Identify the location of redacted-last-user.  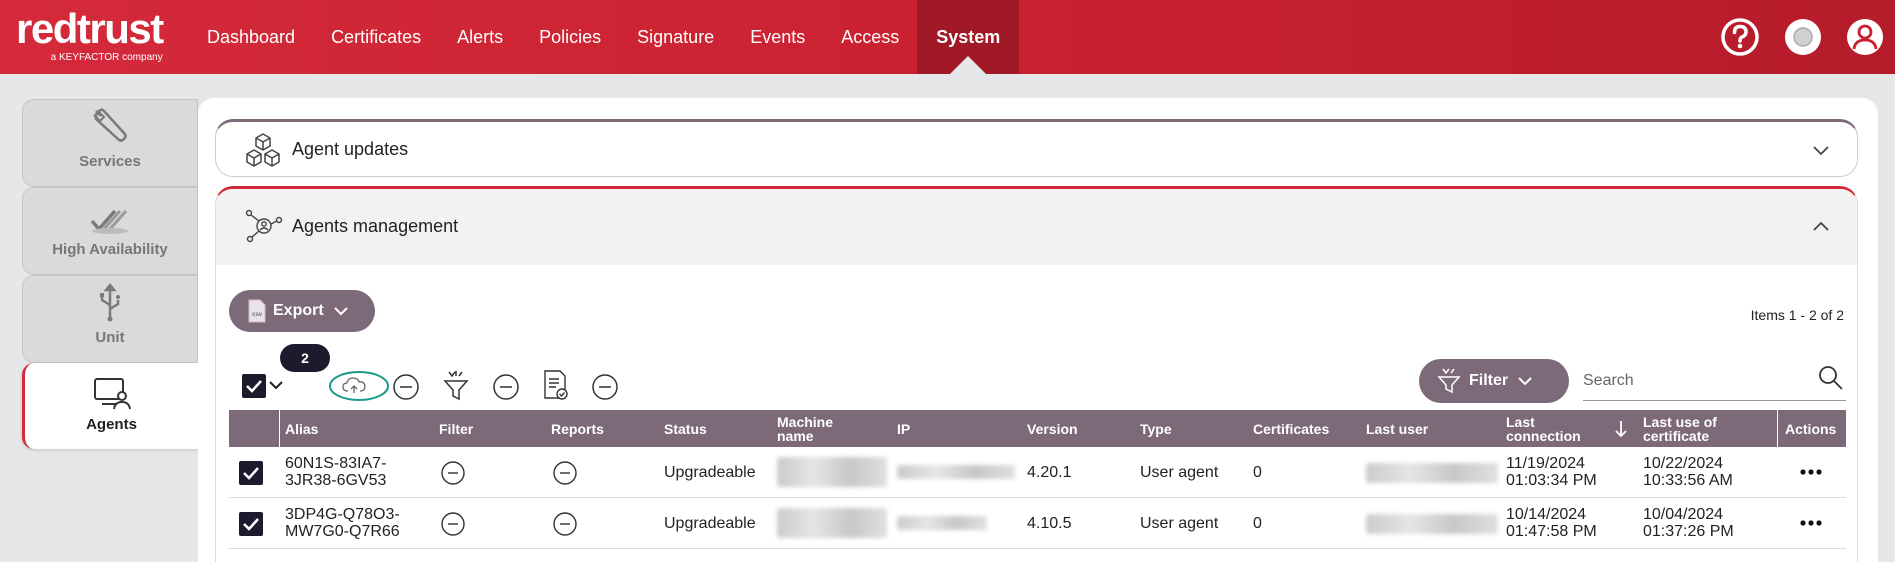
(1432, 473).